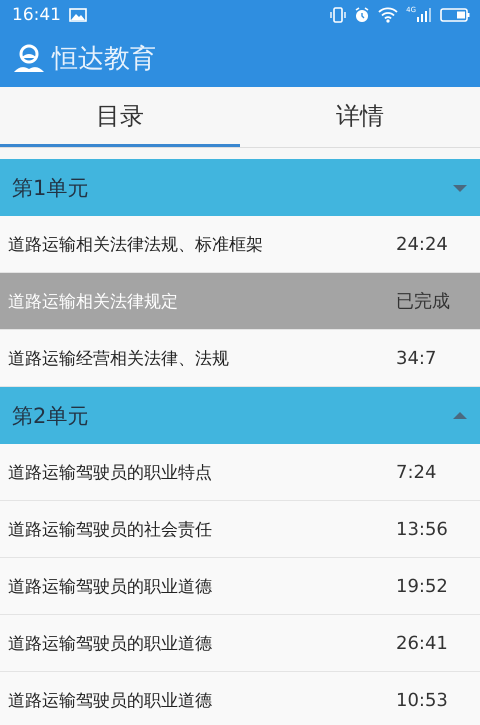 The width and height of the screenshot is (480, 725). What do you see at coordinates (240, 187) in the screenshot?
I see `unit-header: 第1单元` at bounding box center [240, 187].